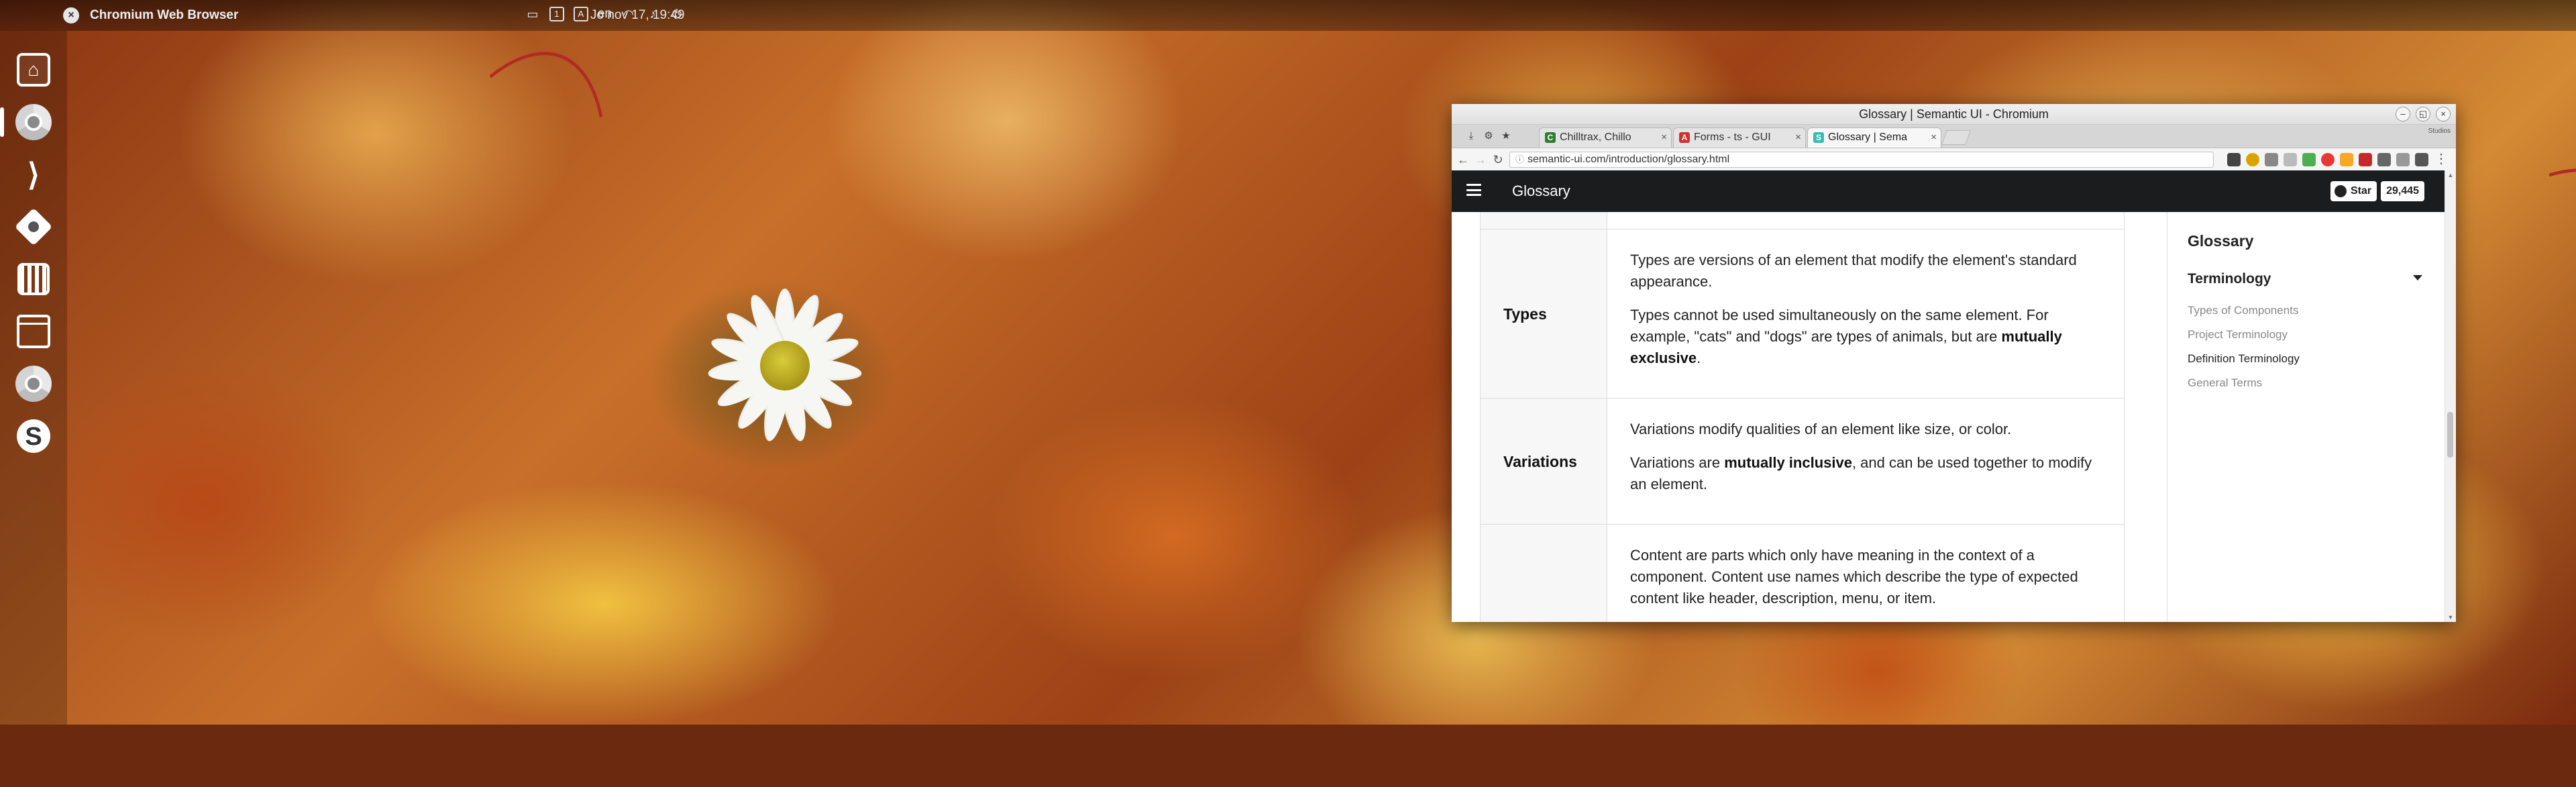  I want to click on tab-glossary: S Glossary | Sema ×, so click(1874, 137).